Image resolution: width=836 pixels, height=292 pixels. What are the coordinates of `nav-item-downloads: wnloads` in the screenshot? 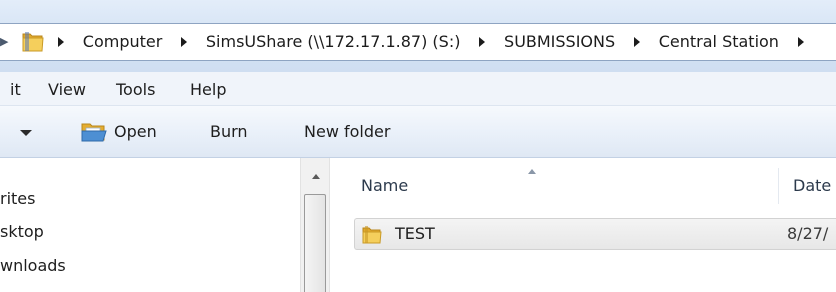 It's located at (33, 266).